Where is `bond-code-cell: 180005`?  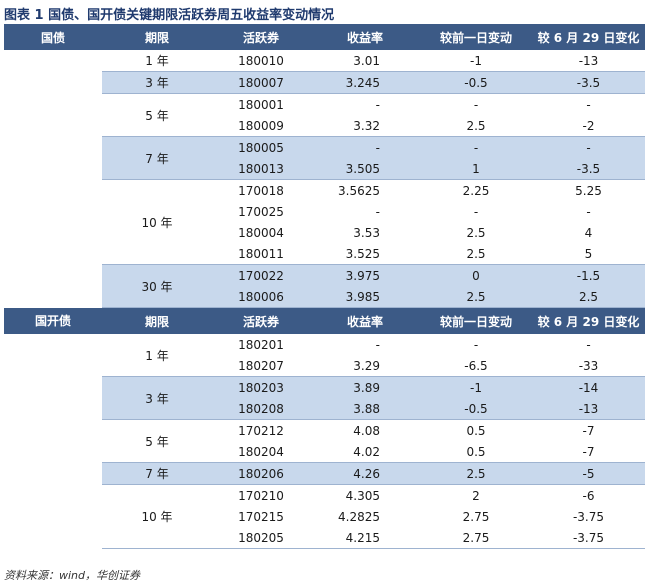 bond-code-cell: 180005 is located at coordinates (261, 147).